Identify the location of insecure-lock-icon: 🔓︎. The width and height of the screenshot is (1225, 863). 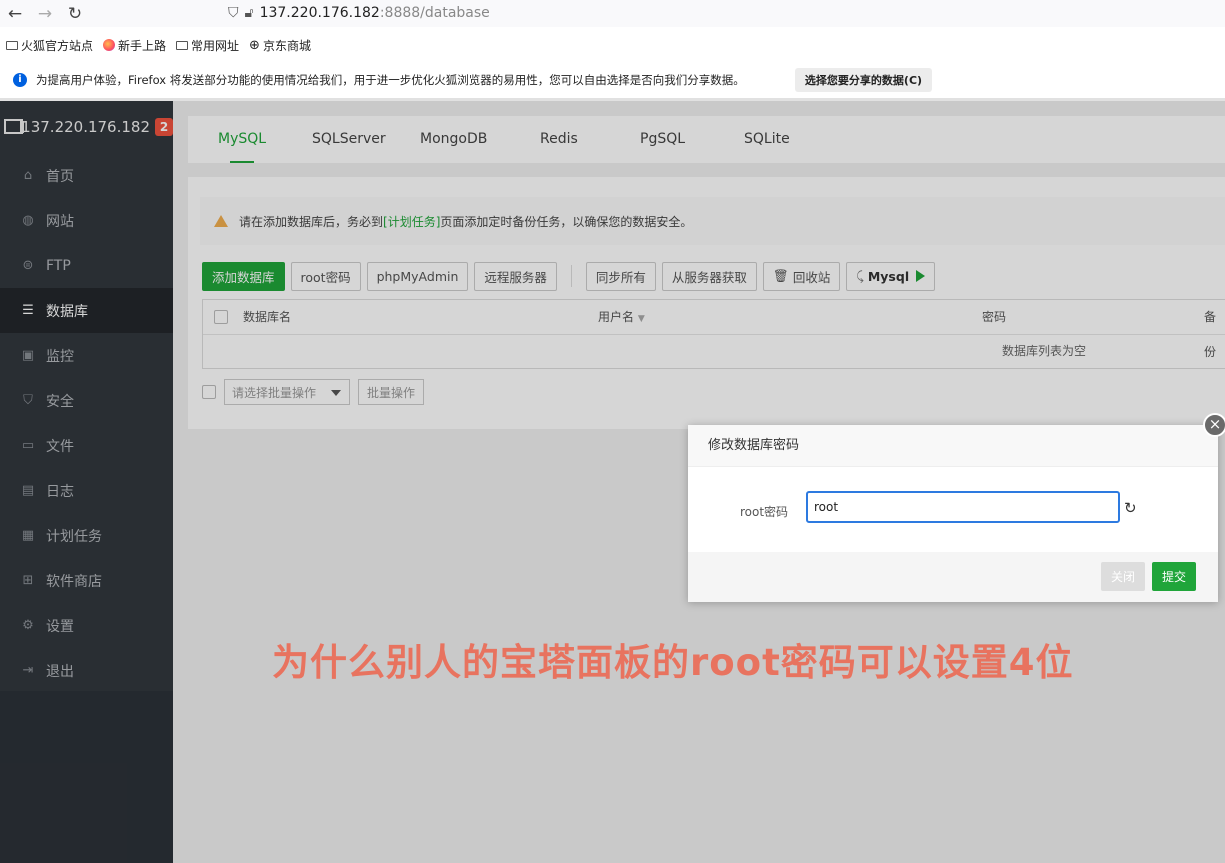
(249, 13).